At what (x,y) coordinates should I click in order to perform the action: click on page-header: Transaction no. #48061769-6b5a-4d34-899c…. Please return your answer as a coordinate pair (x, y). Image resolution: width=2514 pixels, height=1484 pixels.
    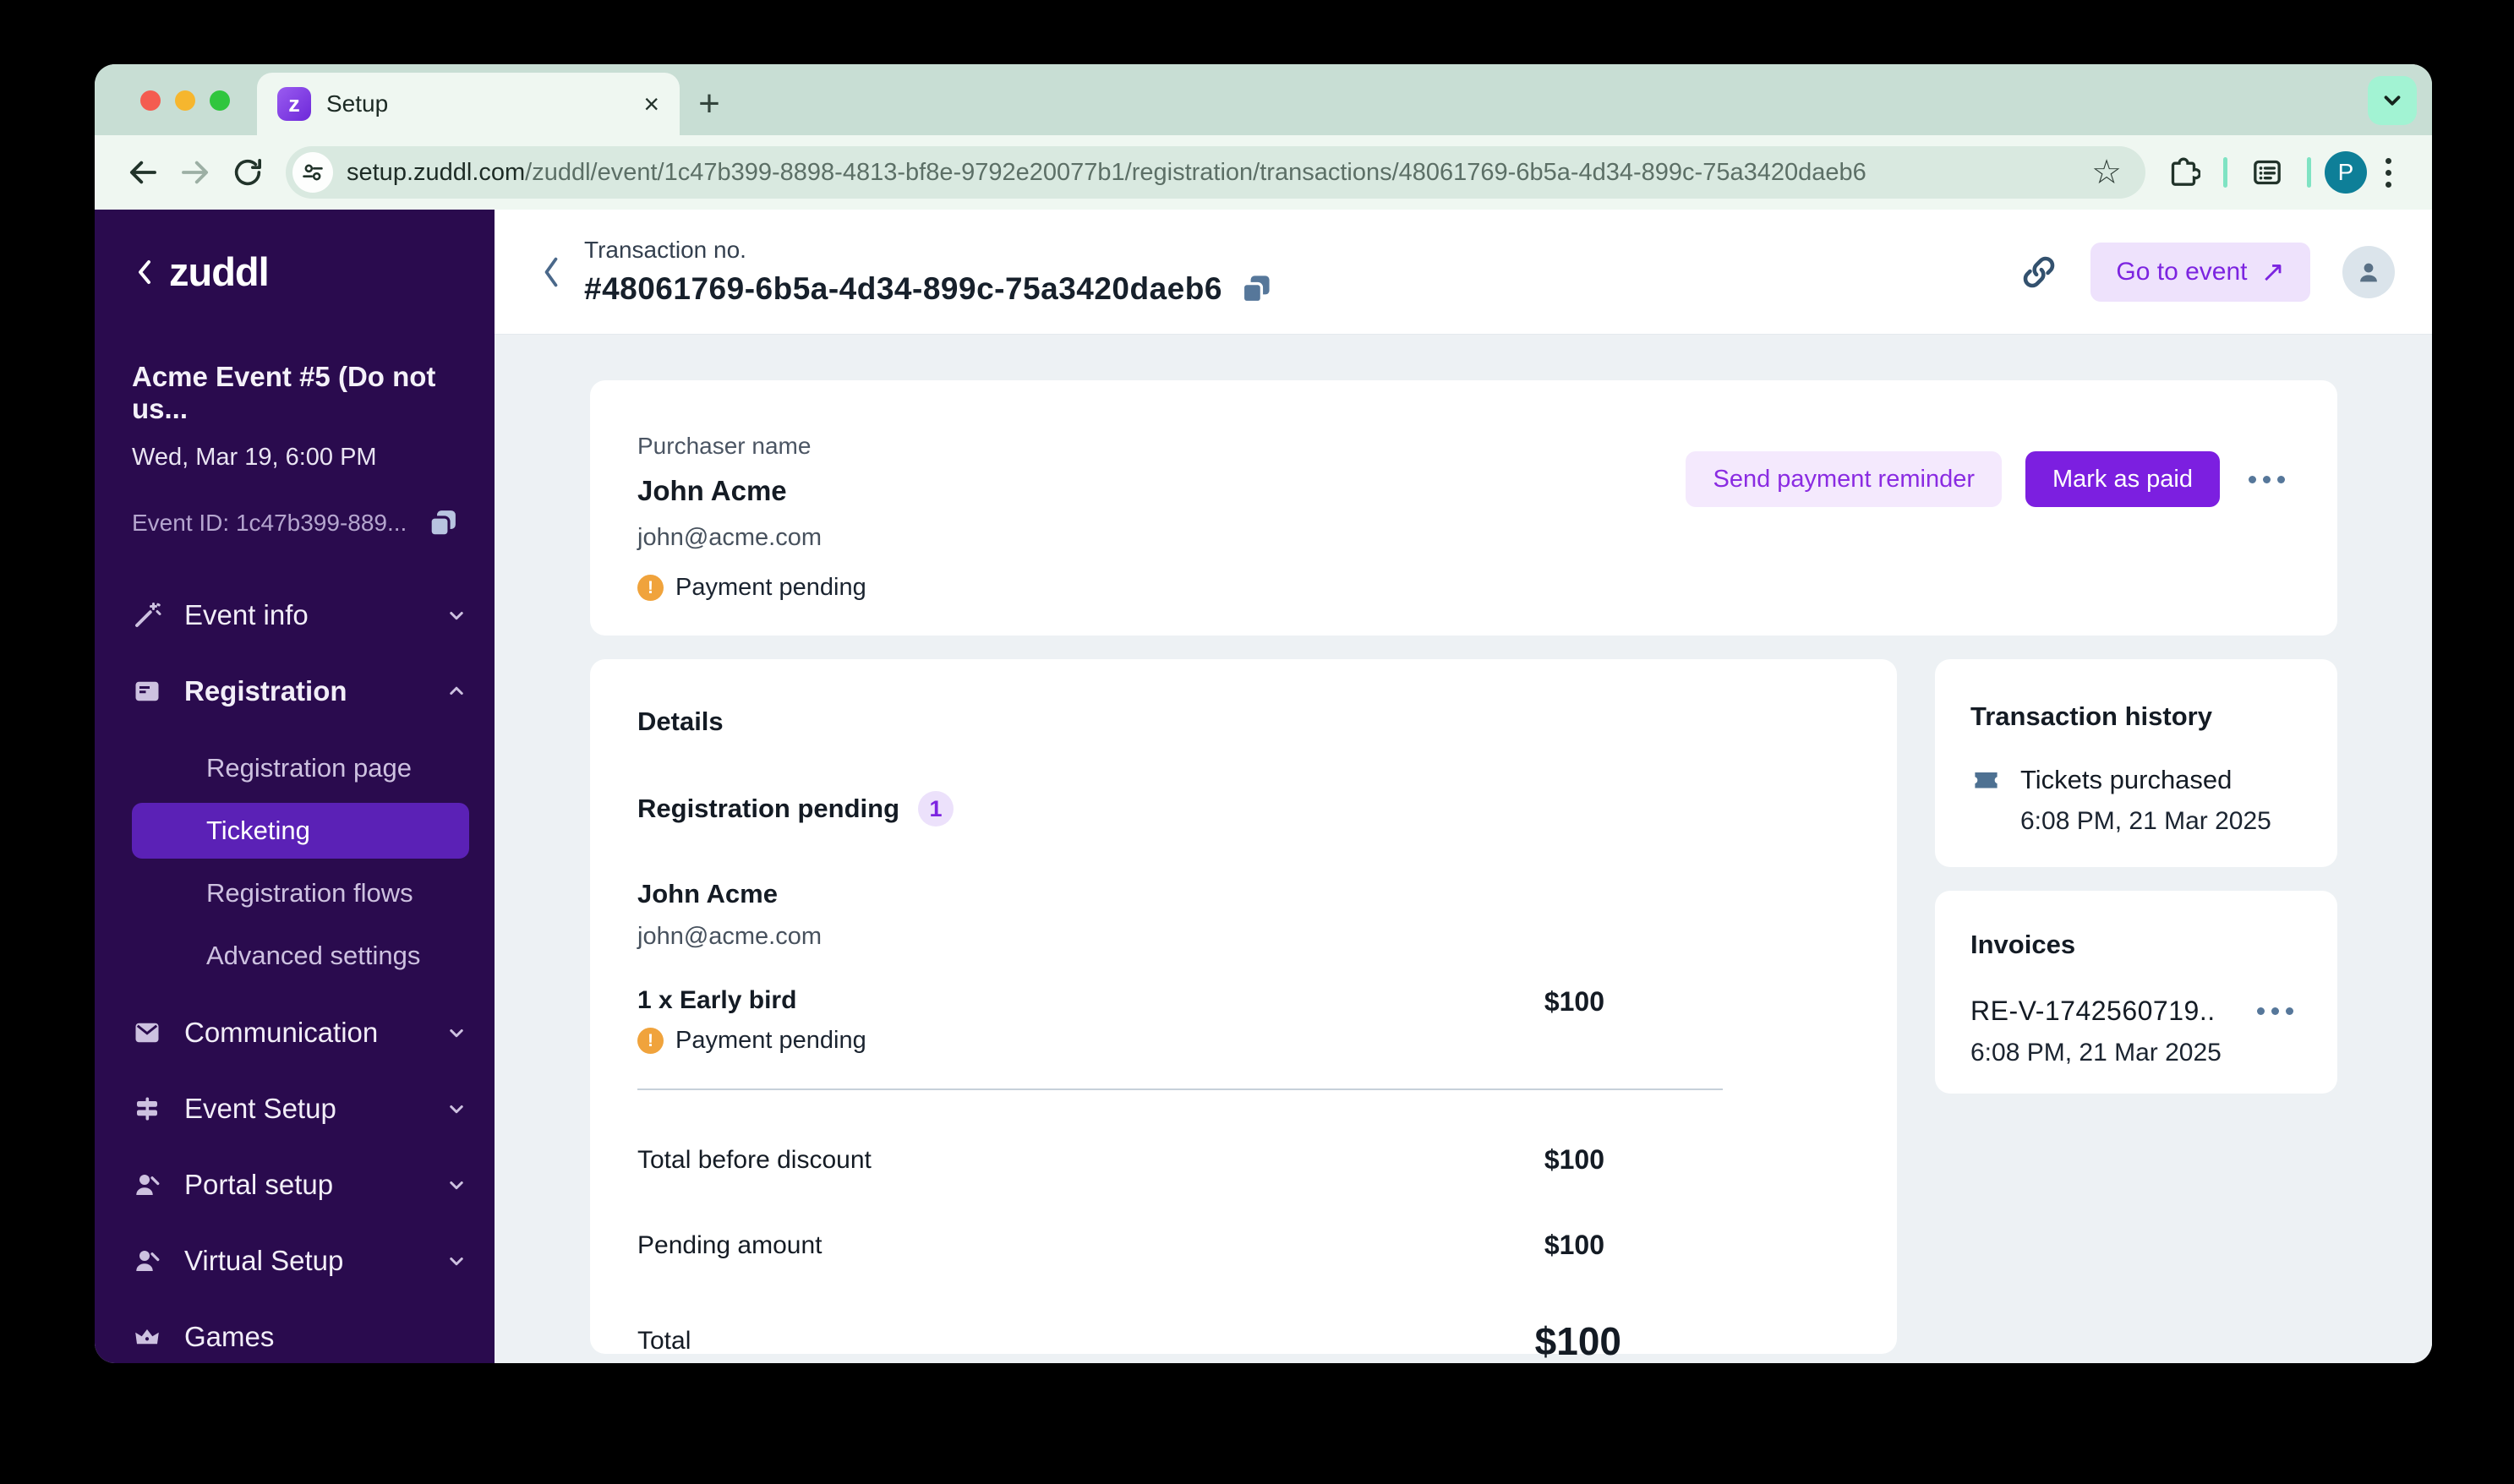
    Looking at the image, I should click on (1463, 273).